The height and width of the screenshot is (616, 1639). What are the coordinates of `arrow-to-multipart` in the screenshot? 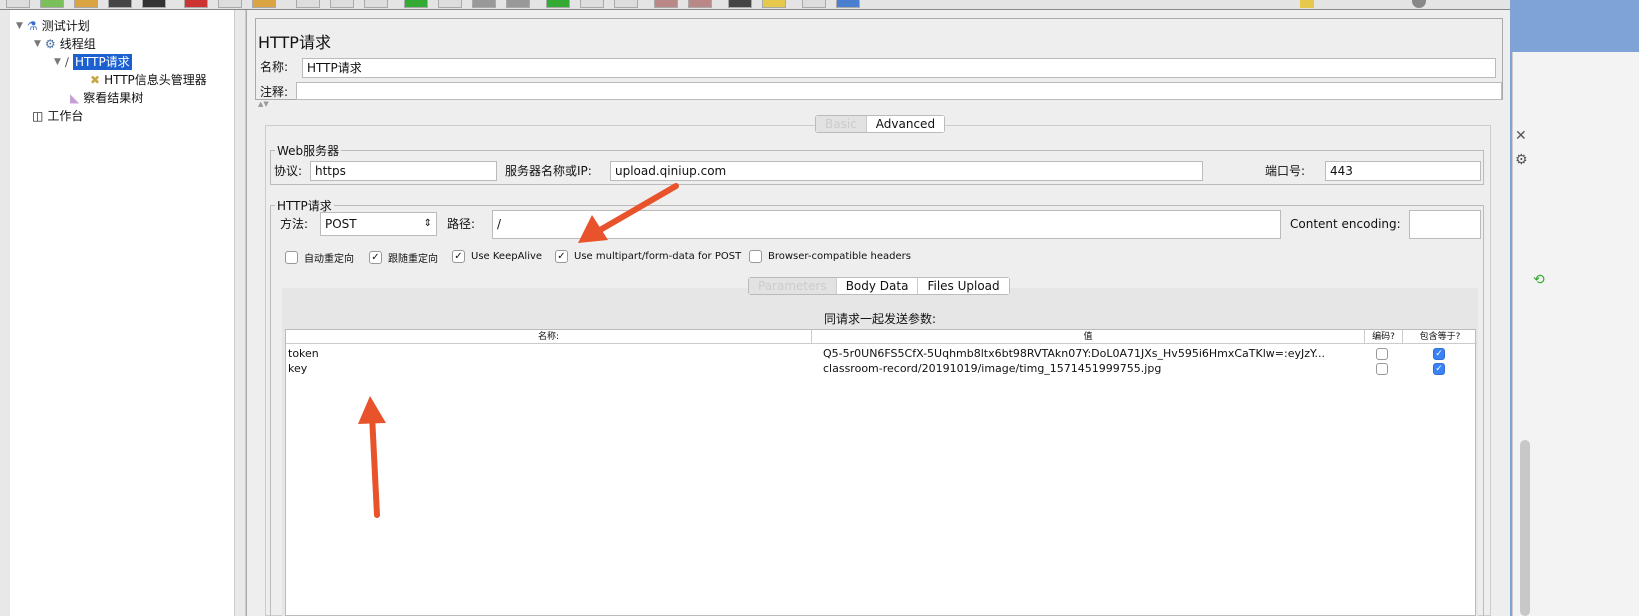 It's located at (628, 213).